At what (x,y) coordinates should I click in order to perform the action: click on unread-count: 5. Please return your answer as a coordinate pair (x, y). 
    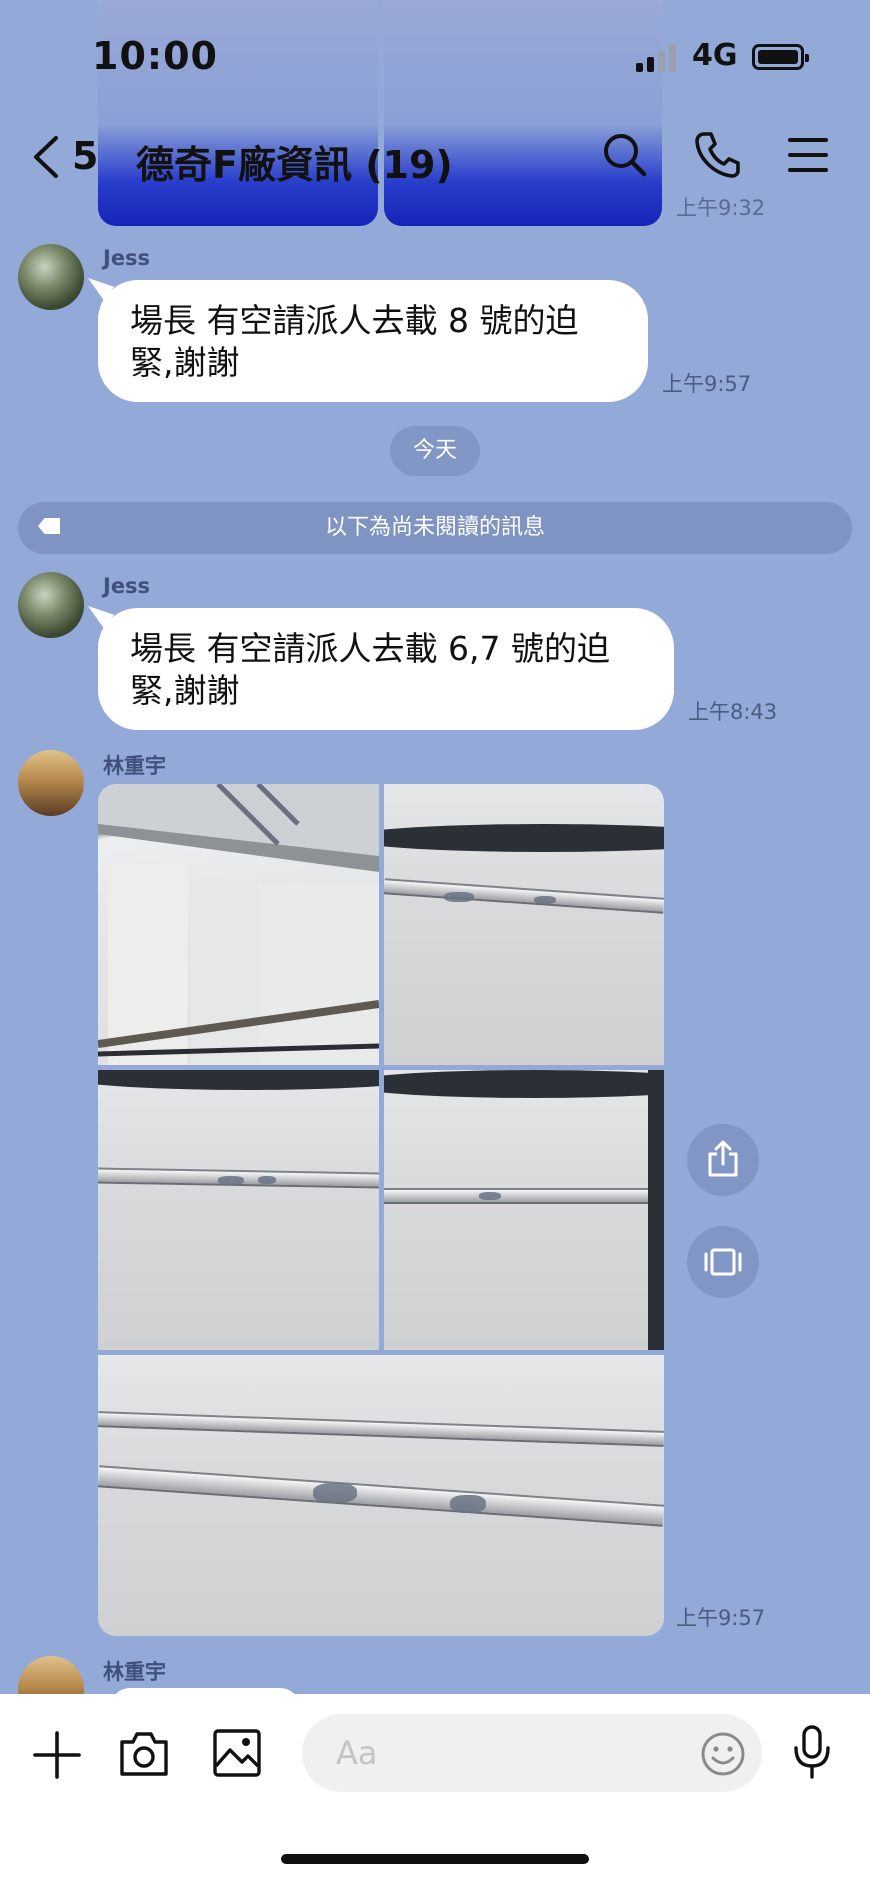
    Looking at the image, I should click on (85, 156).